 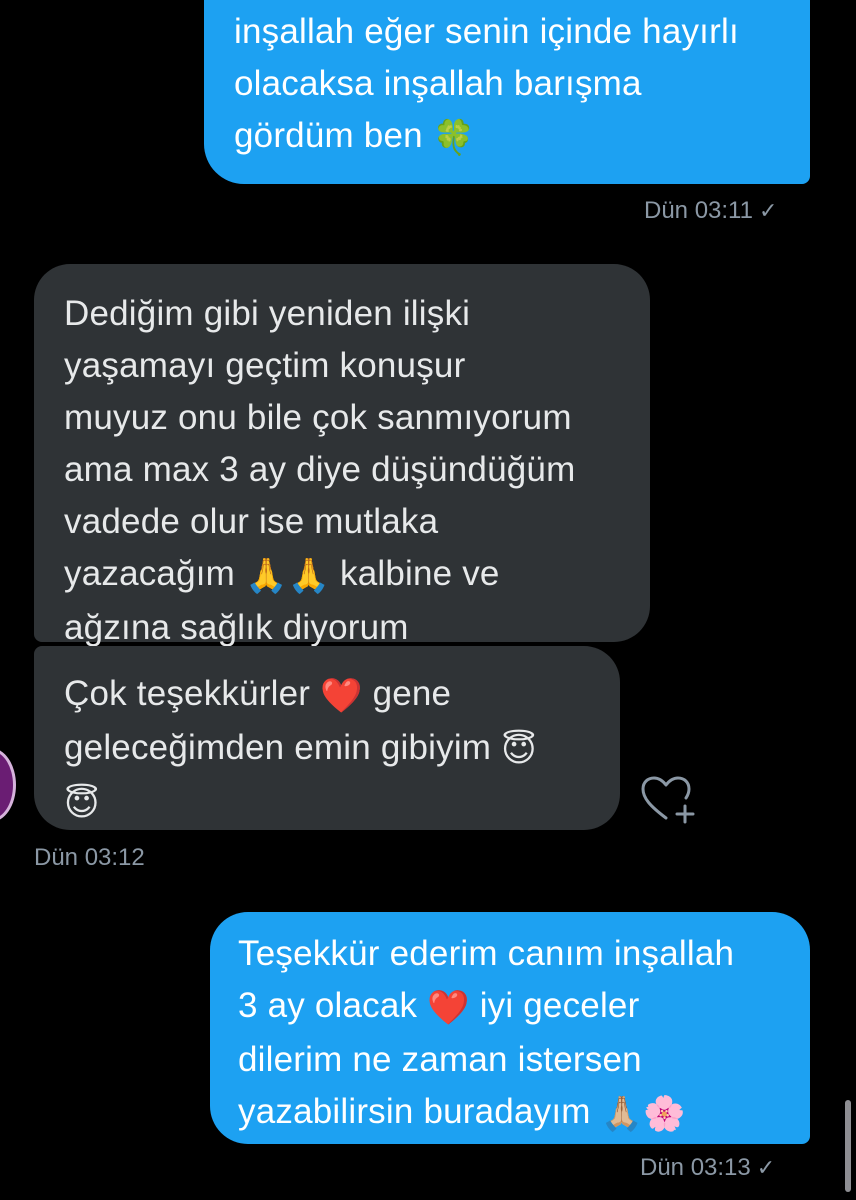 What do you see at coordinates (265, 365) in the screenshot?
I see `message-line: yaşamayı geçtim konuşur` at bounding box center [265, 365].